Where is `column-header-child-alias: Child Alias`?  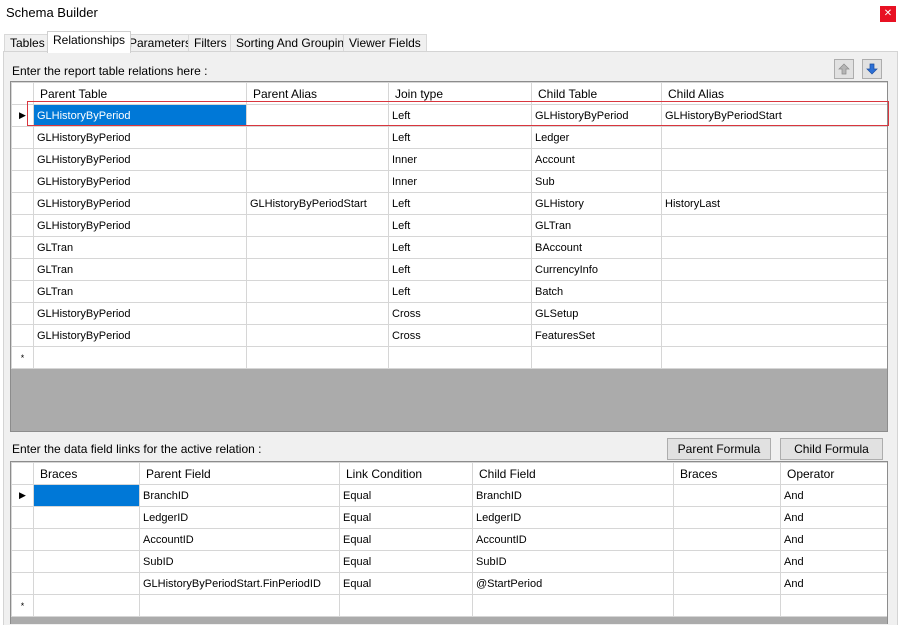 column-header-child-alias: Child Alias is located at coordinates (774, 93).